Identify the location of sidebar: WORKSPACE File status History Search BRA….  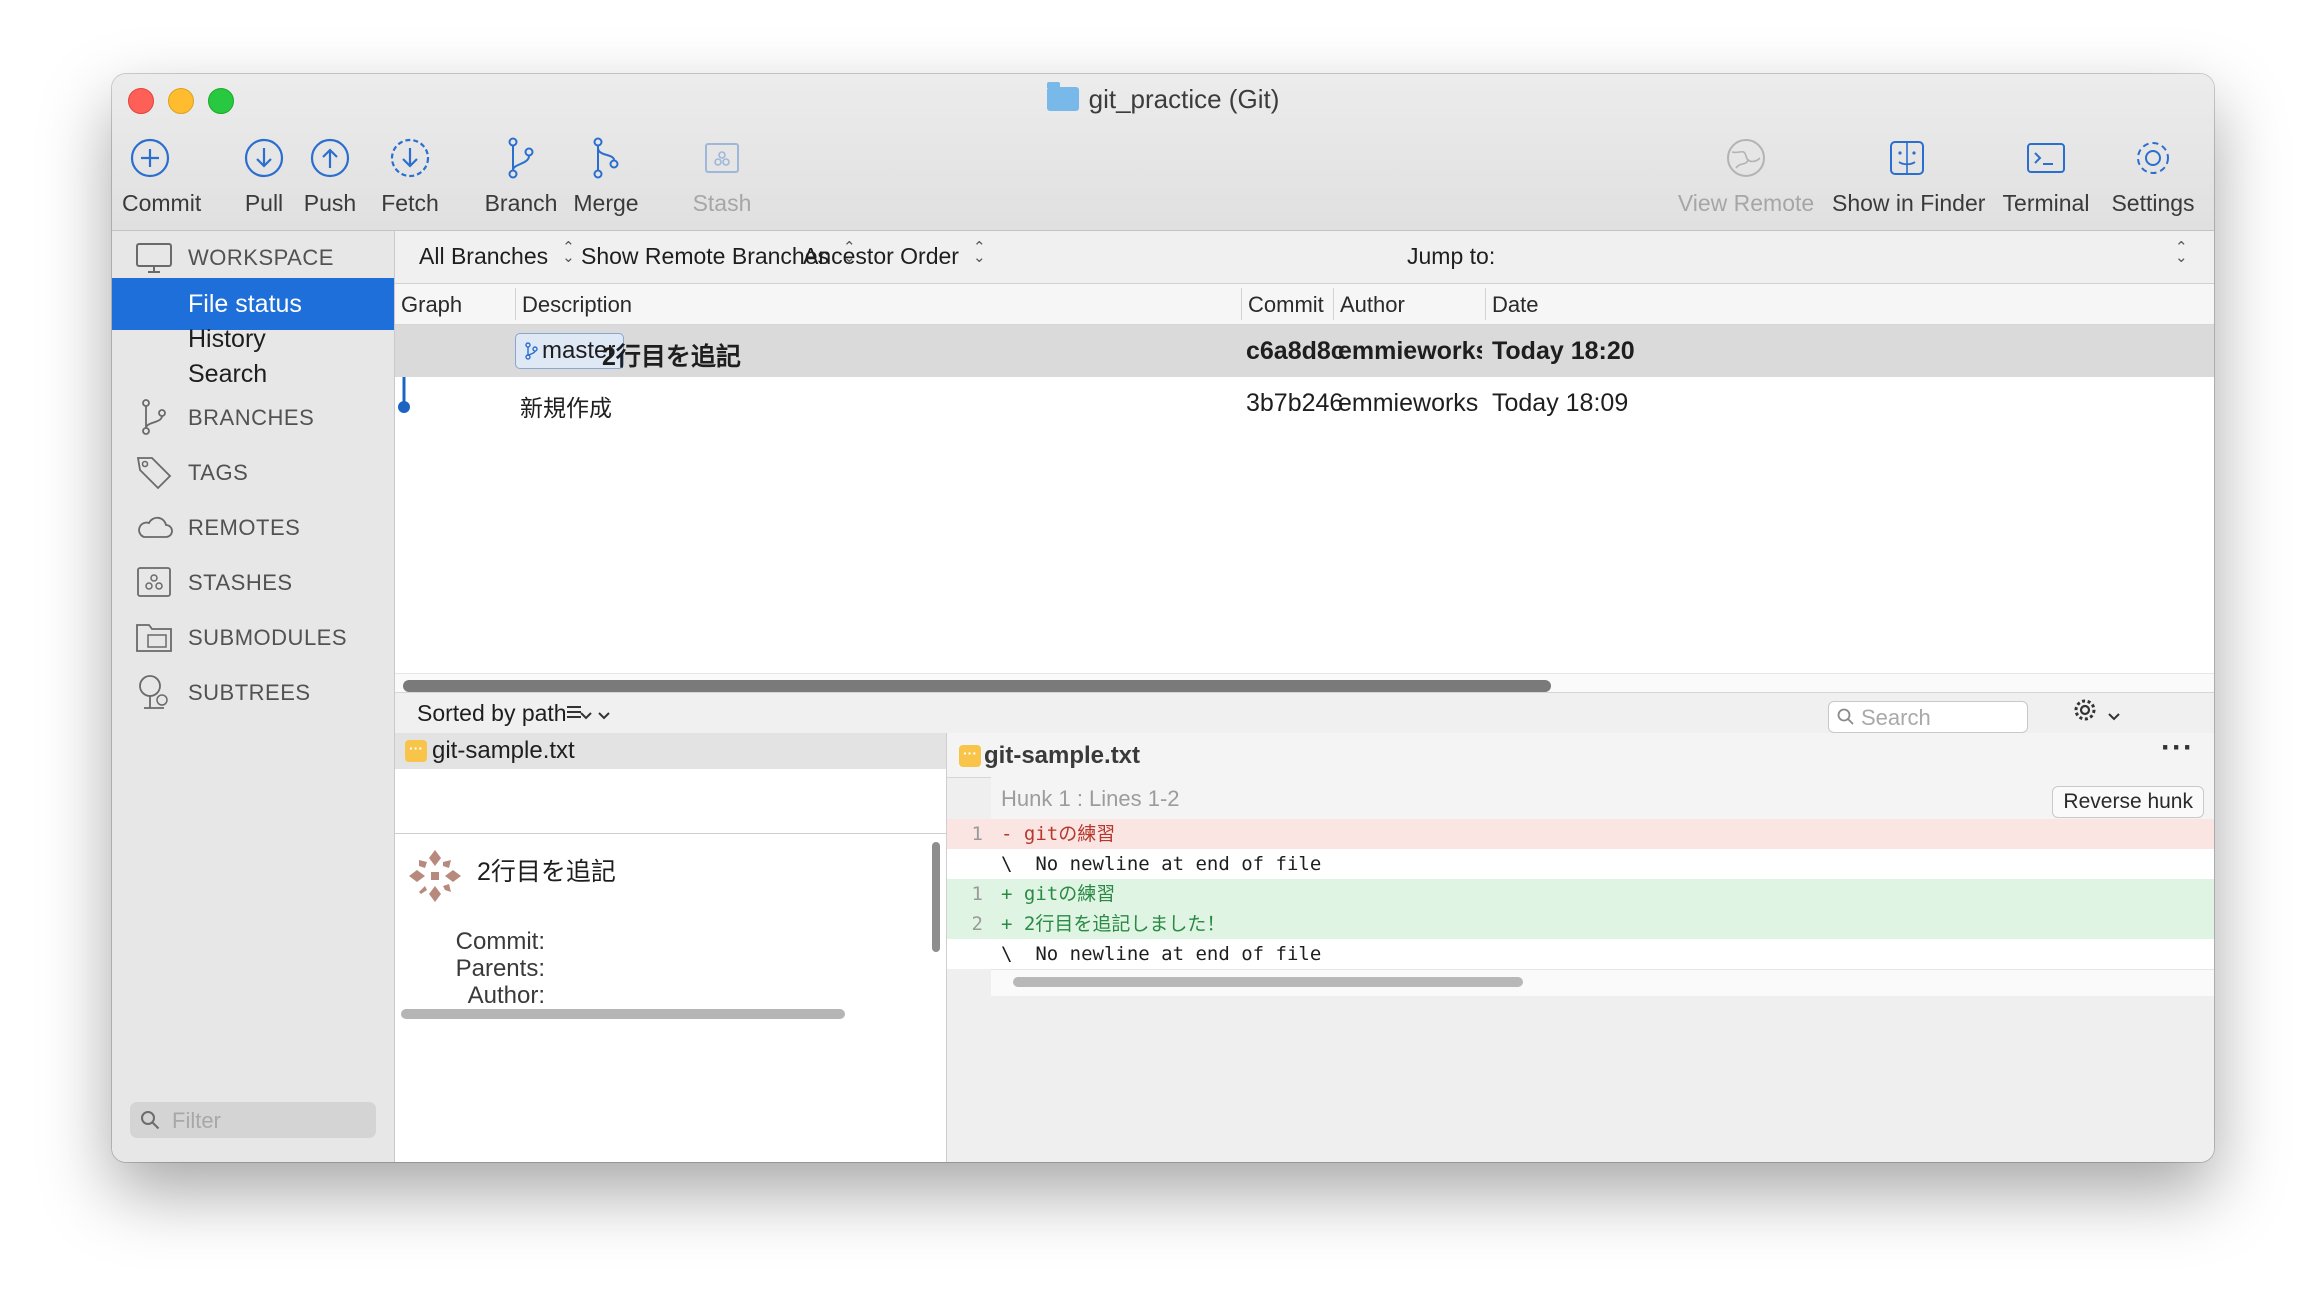
(253, 696).